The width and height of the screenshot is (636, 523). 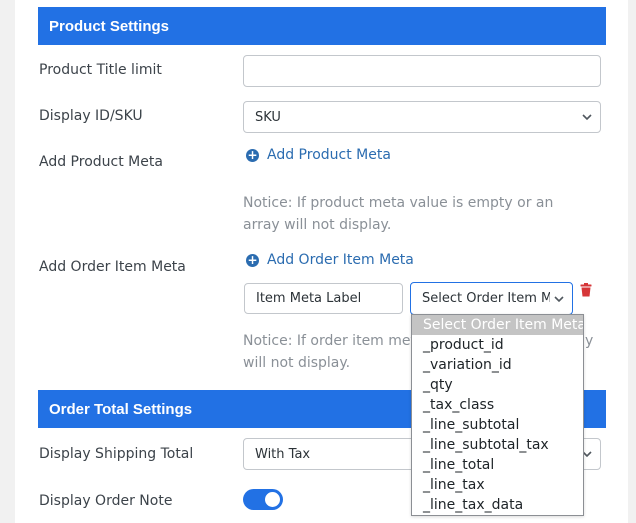 I want to click on dropdown-option: _line_subtotal_tax, so click(x=497, y=445).